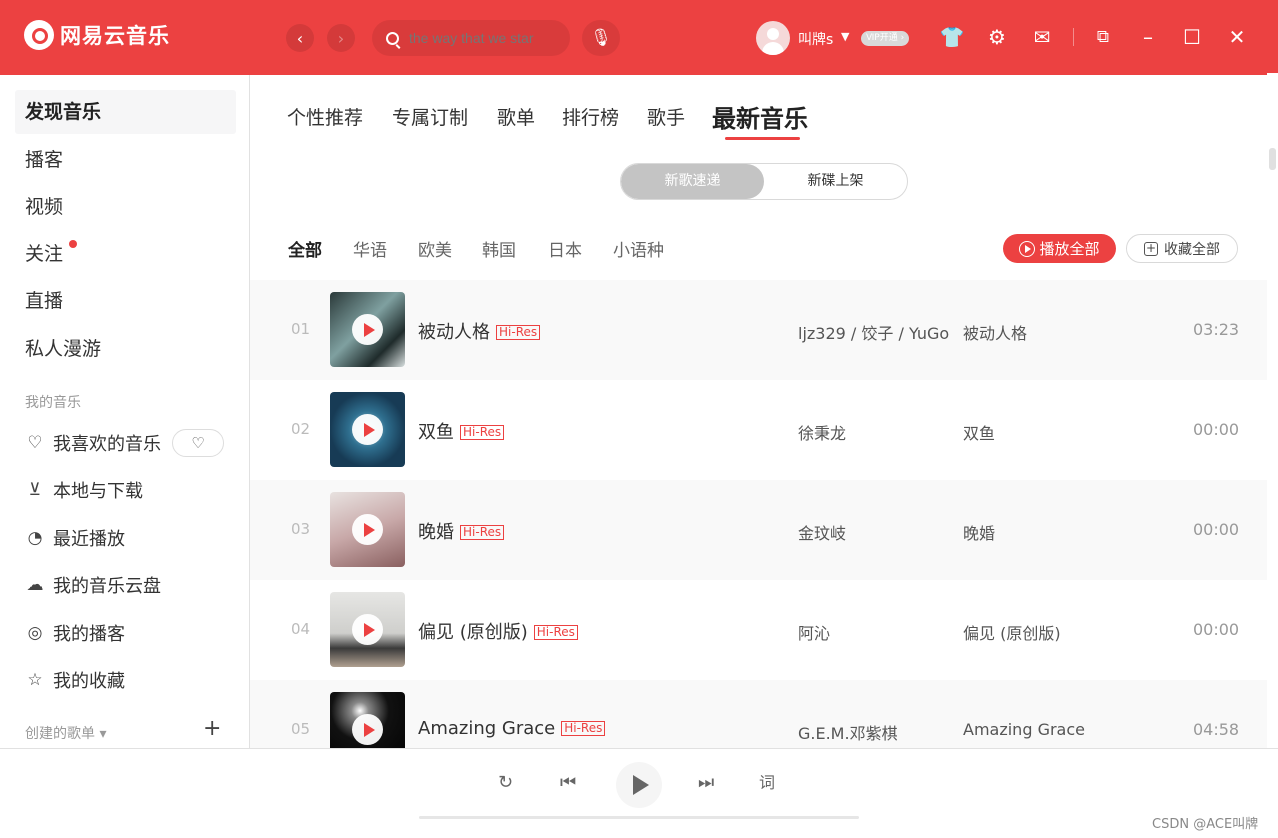 This screenshot has height=838, width=1278. Describe the element at coordinates (1042, 37) in the screenshot. I see `mail-icon: ✉` at that location.